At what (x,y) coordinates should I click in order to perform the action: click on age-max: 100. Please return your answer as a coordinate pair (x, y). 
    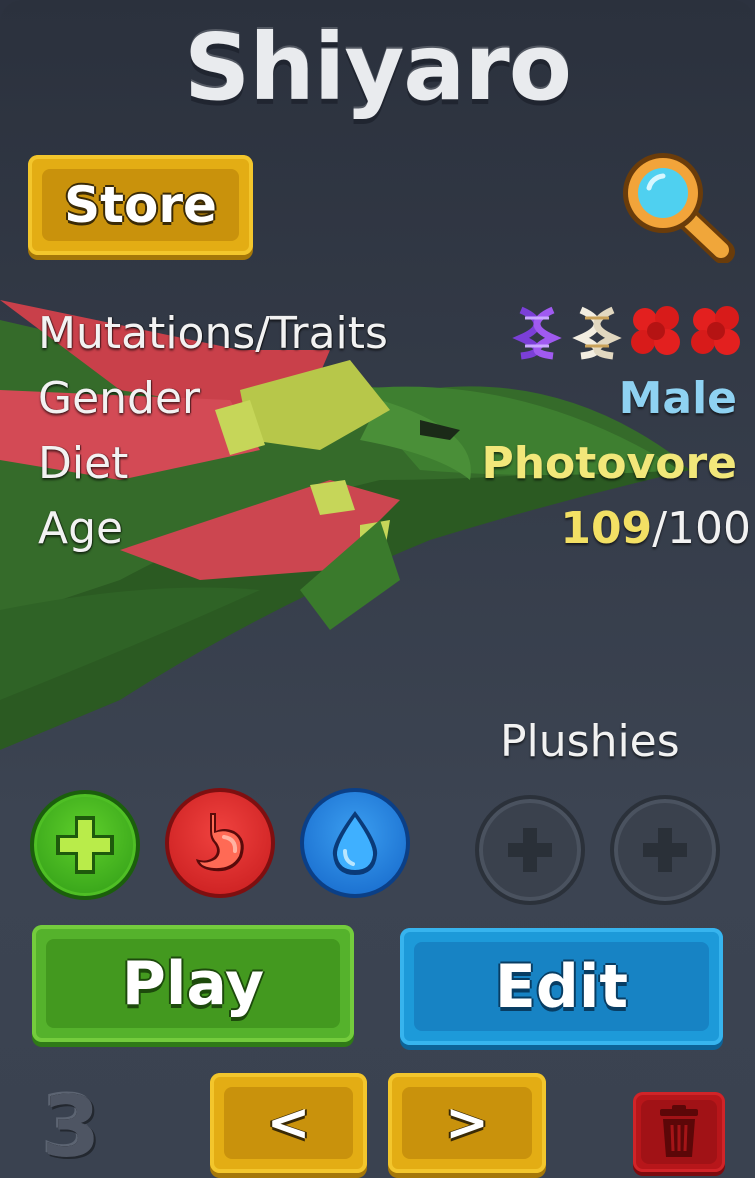
    Looking at the image, I should click on (709, 528).